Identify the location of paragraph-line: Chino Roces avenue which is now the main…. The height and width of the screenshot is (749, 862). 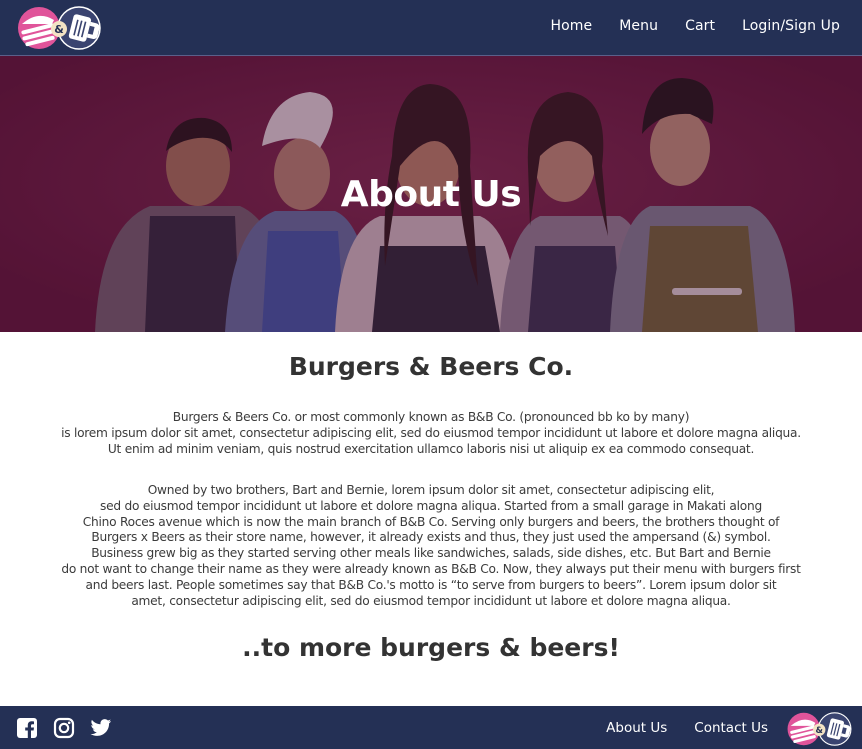
(431, 521).